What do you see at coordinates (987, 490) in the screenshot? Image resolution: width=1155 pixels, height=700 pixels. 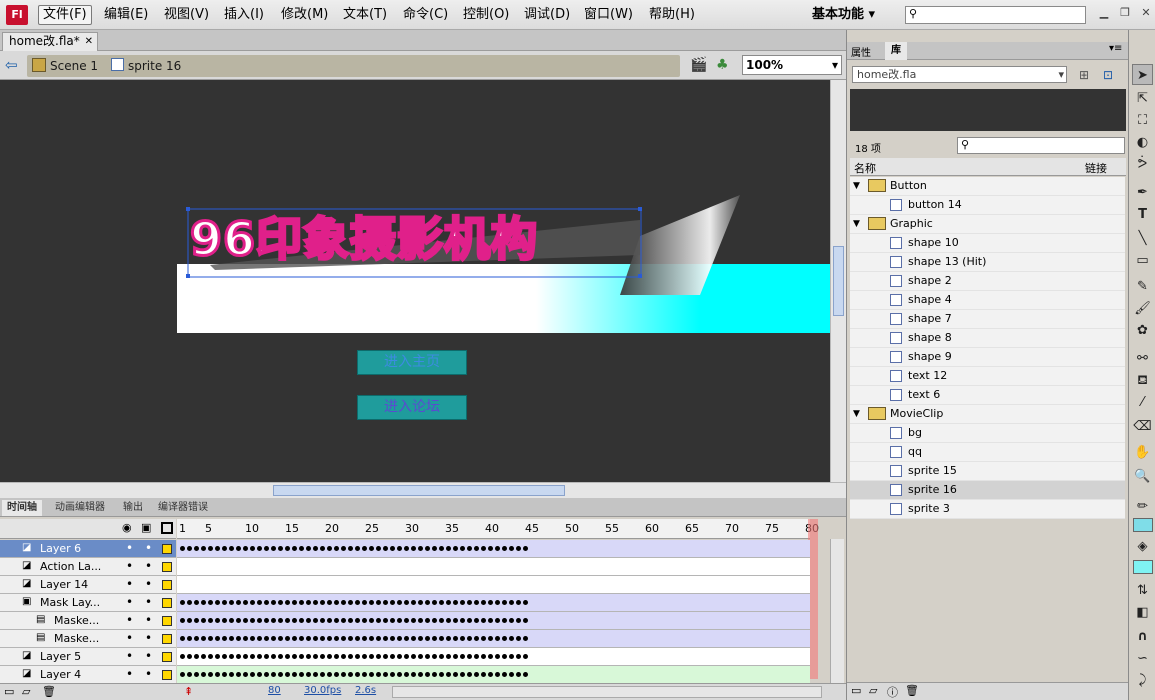 I see `library-item: sprite 16` at bounding box center [987, 490].